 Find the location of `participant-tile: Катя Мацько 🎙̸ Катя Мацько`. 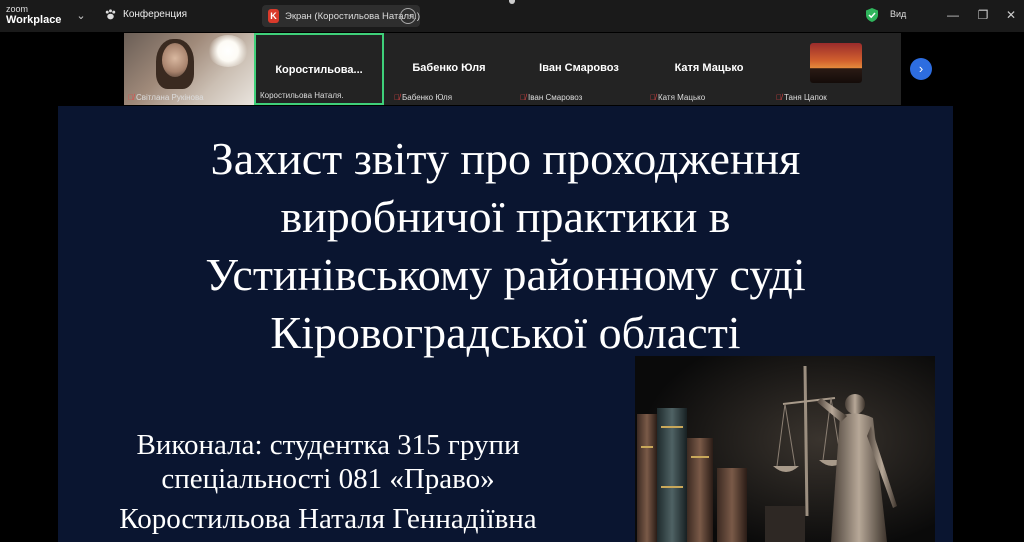

participant-tile: Катя Мацько 🎙̸ Катя Мацько is located at coordinates (709, 69).